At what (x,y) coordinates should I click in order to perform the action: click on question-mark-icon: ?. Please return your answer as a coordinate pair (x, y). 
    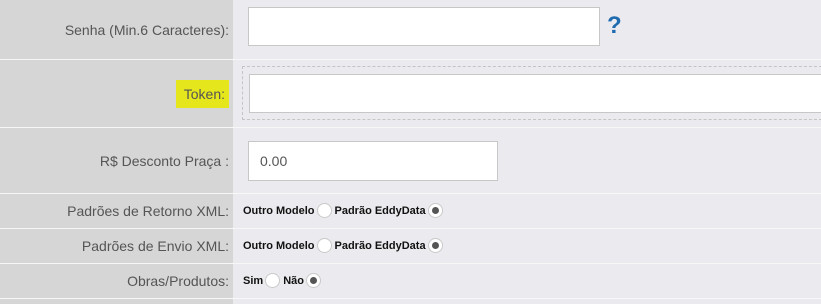
    Looking at the image, I should click on (614, 26).